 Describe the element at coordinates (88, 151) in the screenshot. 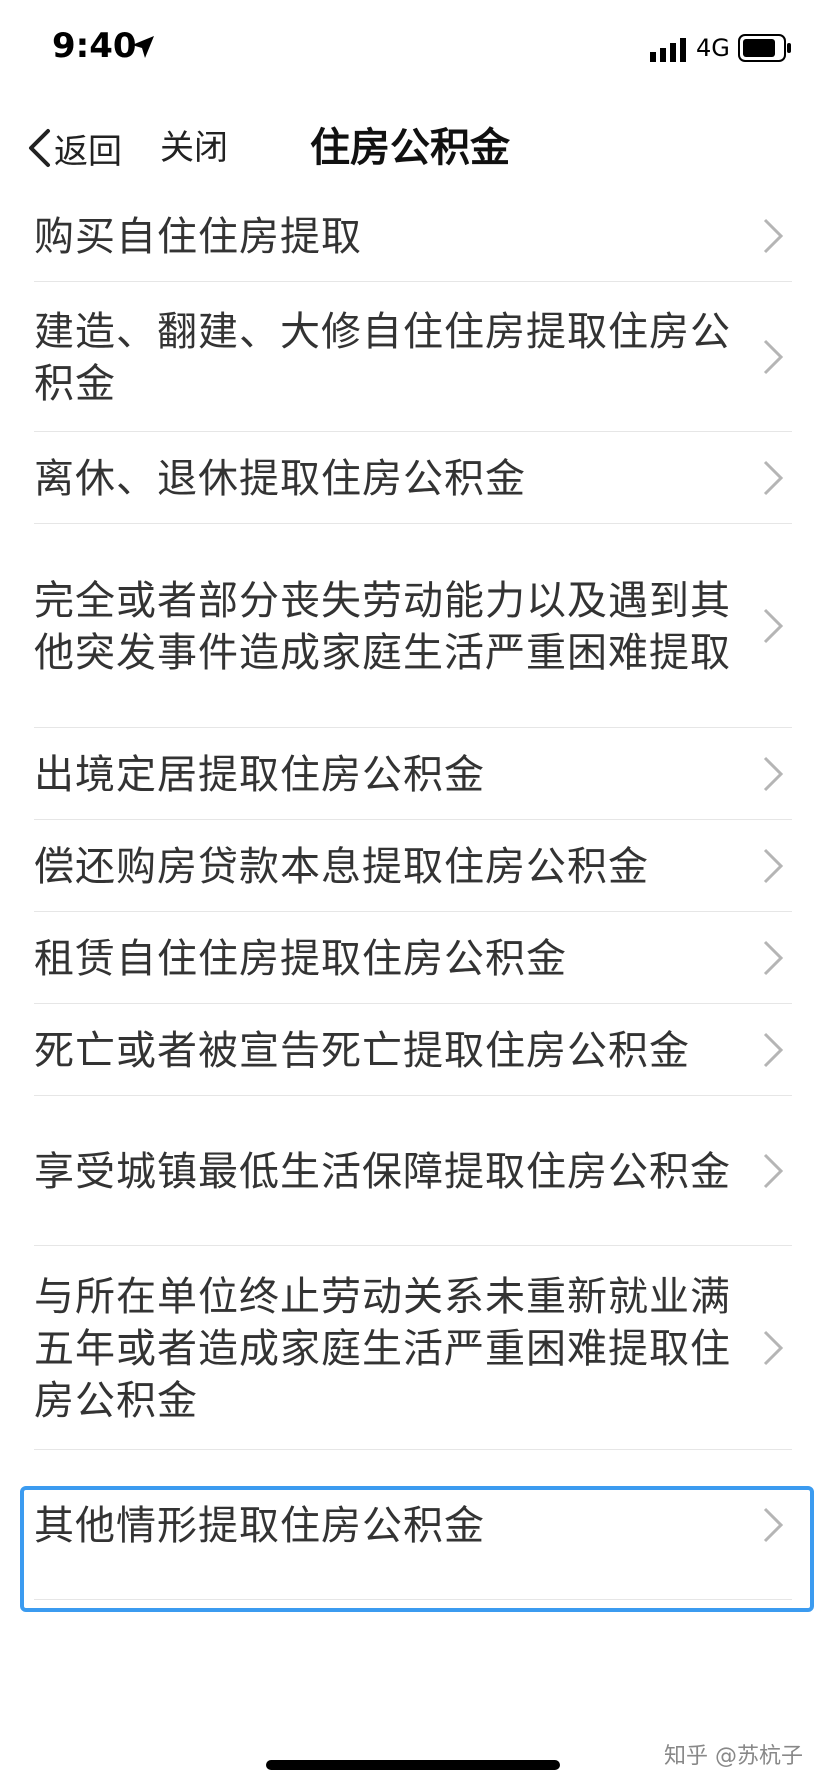

I see `back-label: 返回` at that location.